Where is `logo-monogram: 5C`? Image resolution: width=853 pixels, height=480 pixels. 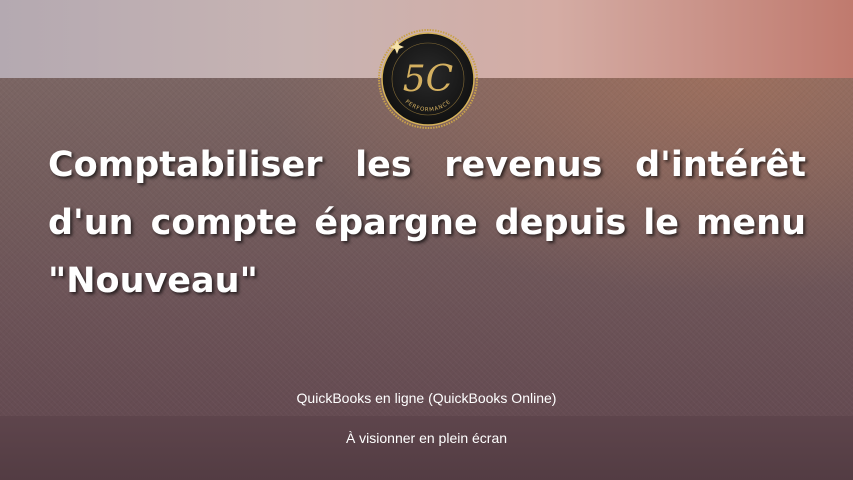
logo-monogram: 5C is located at coordinates (428, 79).